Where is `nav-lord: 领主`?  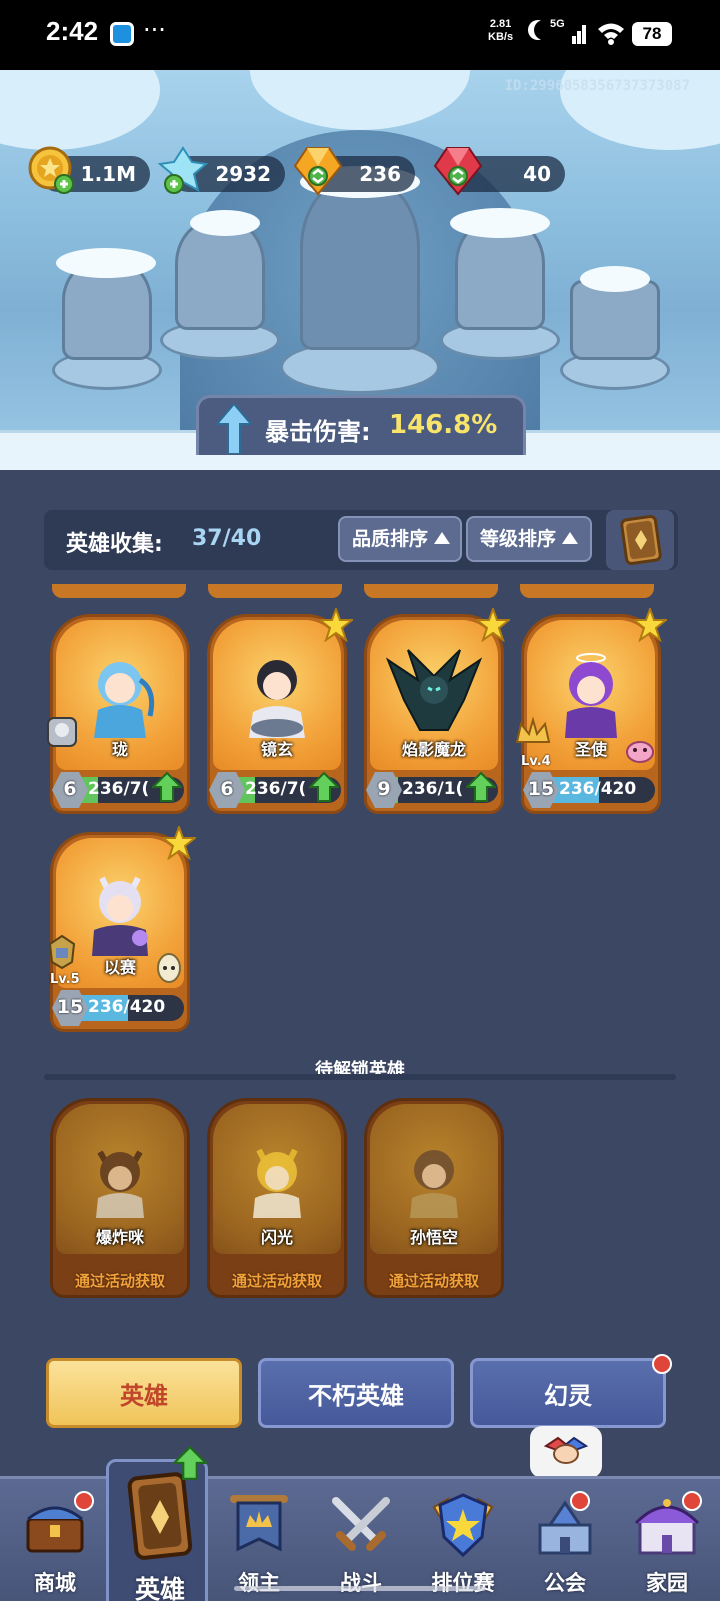
nav-lord: 领主 is located at coordinates (259, 1540).